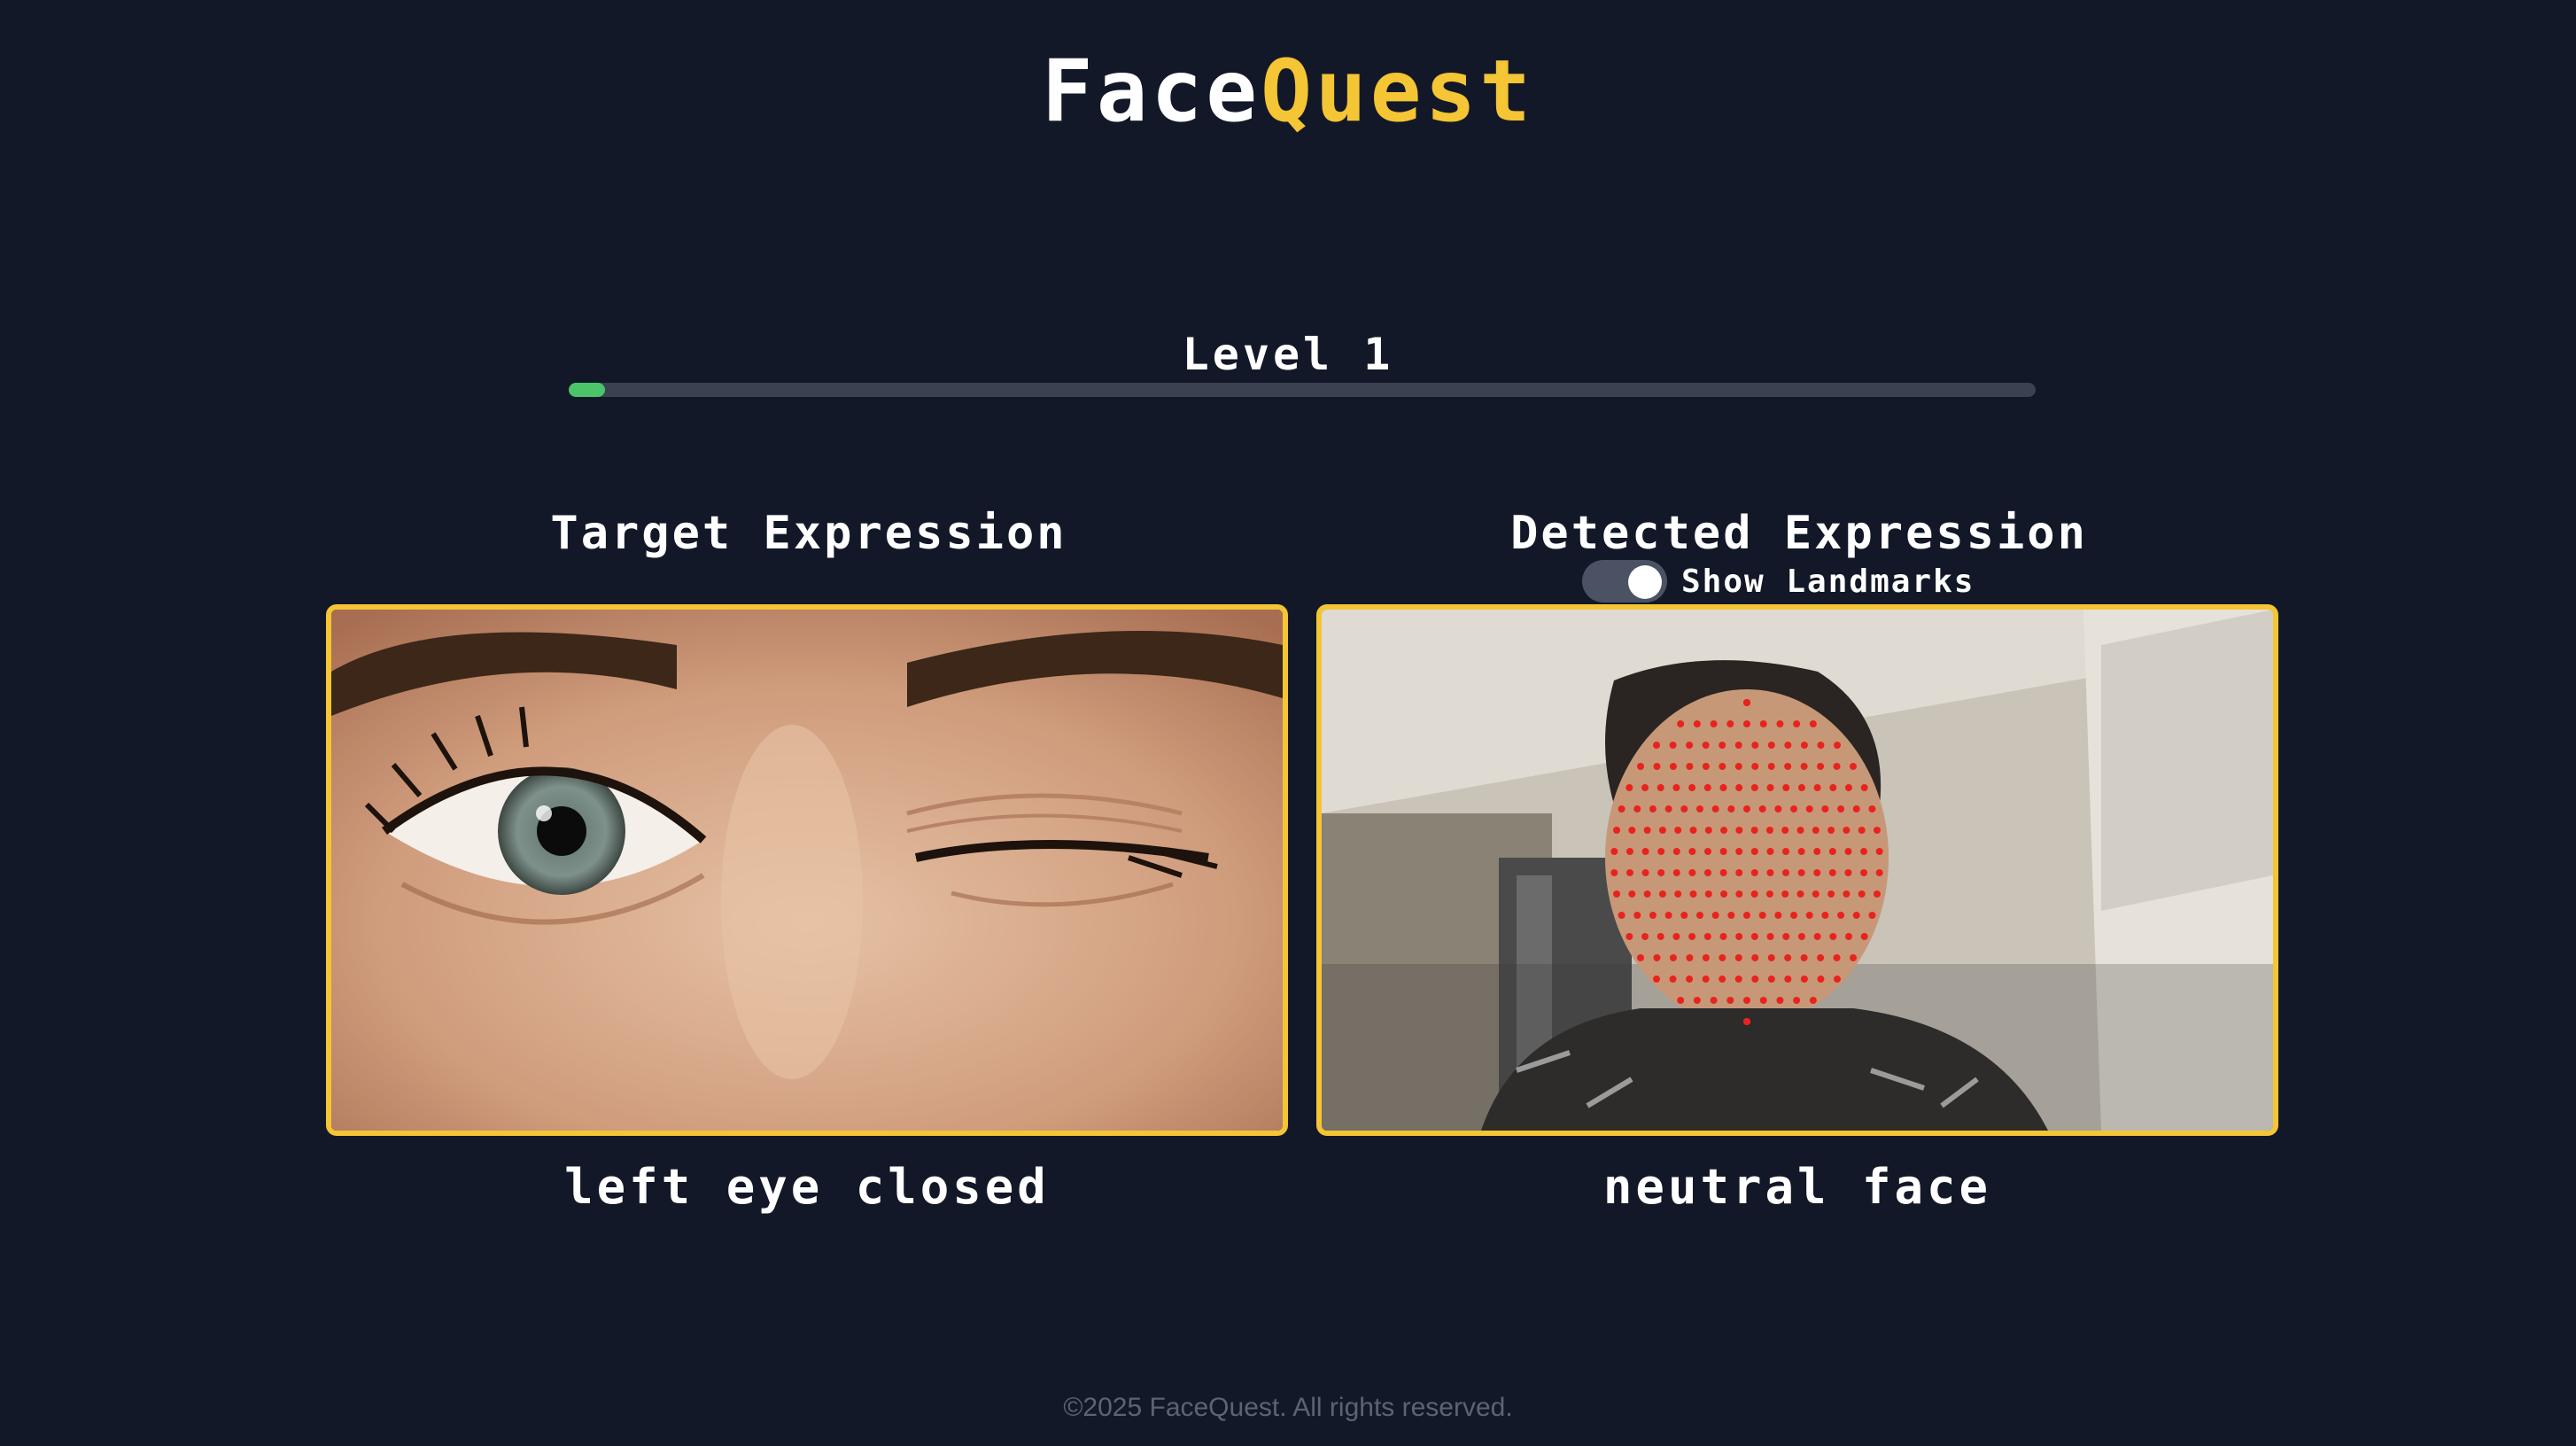 This screenshot has width=2576, height=1446. I want to click on webcam-feed, so click(1797, 870).